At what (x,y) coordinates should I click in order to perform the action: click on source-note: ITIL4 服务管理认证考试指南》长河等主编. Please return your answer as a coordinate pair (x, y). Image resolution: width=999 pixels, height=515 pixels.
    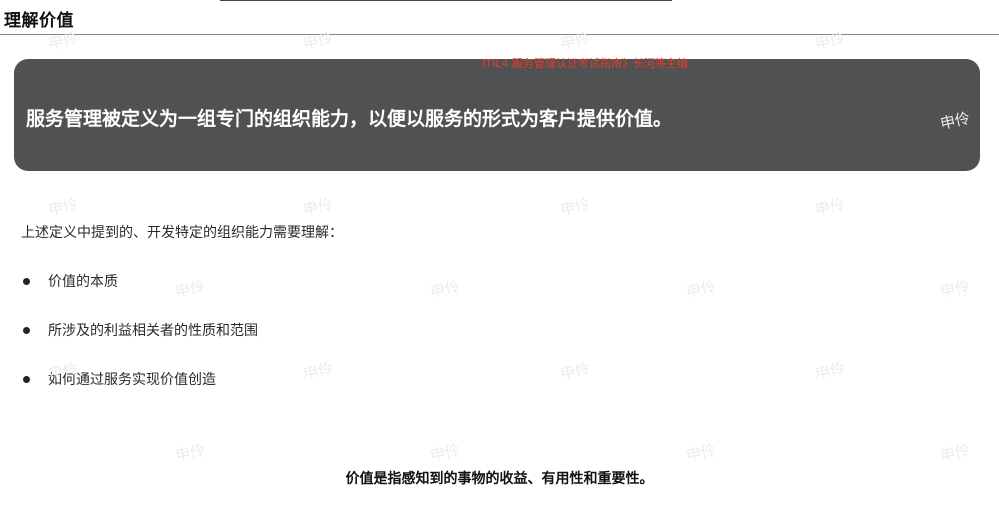
    Looking at the image, I should click on (585, 63).